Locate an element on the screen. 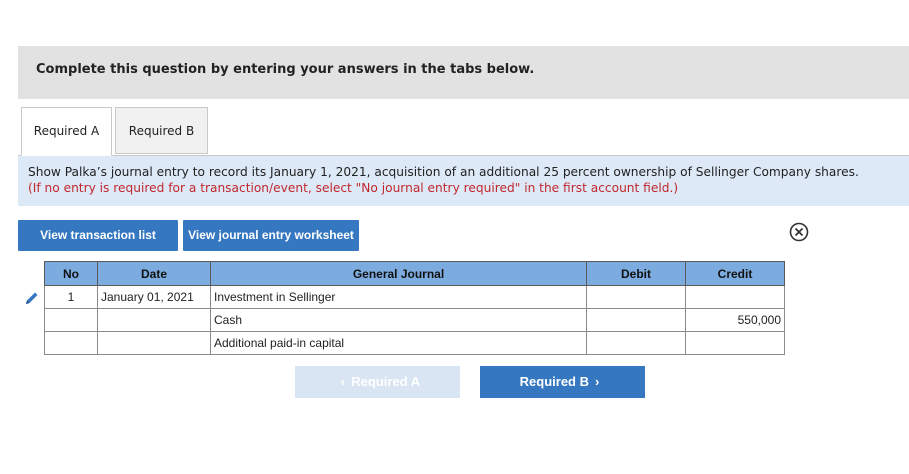  account-cell: Additional paid-in capital is located at coordinates (398, 343).